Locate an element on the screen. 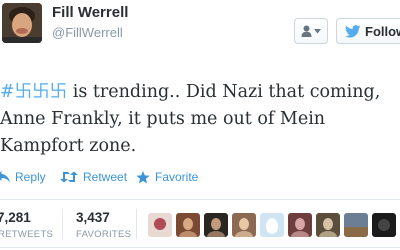  tweet-line-1-text: is trending.. Did Nazi that coming, is located at coordinates (223, 92).